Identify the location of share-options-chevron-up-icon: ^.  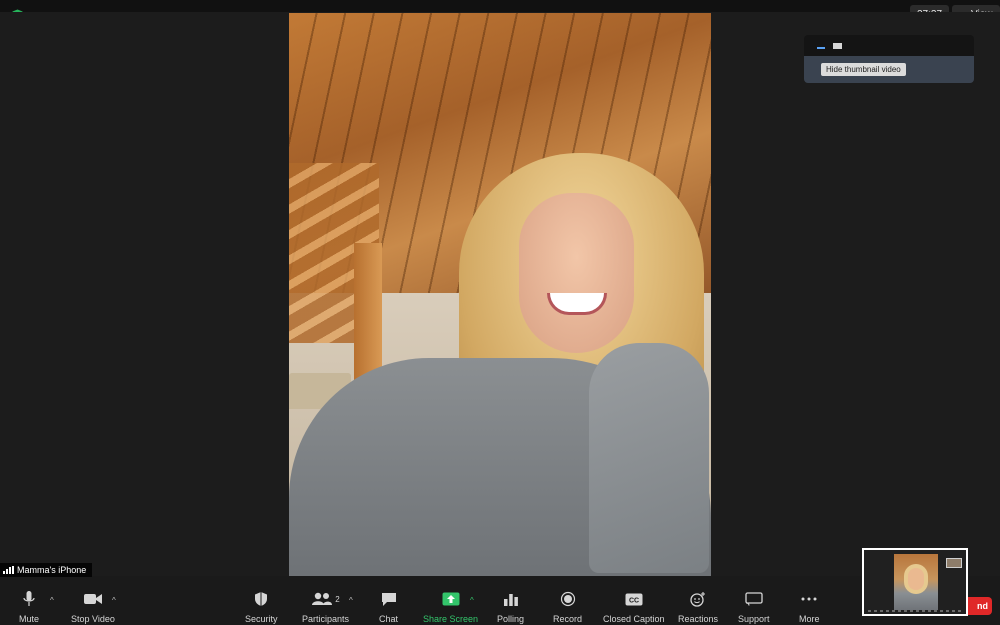
(472, 600).